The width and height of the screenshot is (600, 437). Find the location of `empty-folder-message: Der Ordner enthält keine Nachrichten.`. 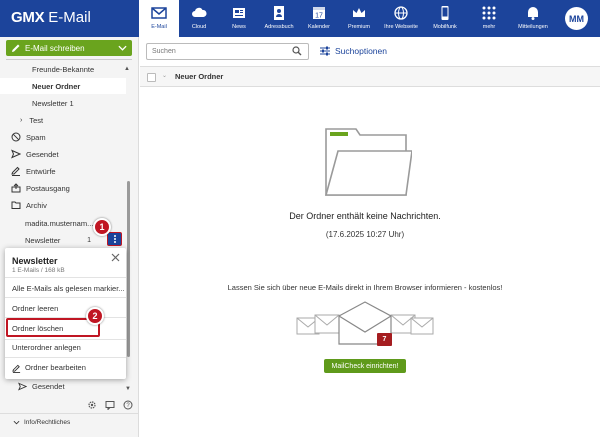

empty-folder-message: Der Ordner enthält keine Nachrichten. is located at coordinates (365, 216).